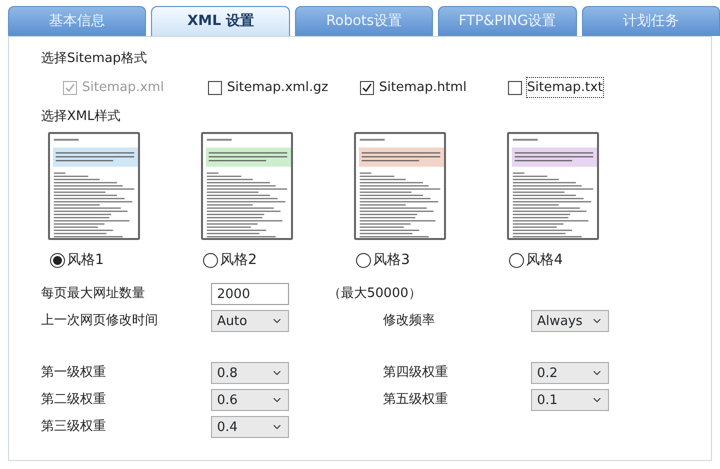 Image resolution: width=720 pixels, height=469 pixels. I want to click on radio-label: 风格4, so click(544, 260).